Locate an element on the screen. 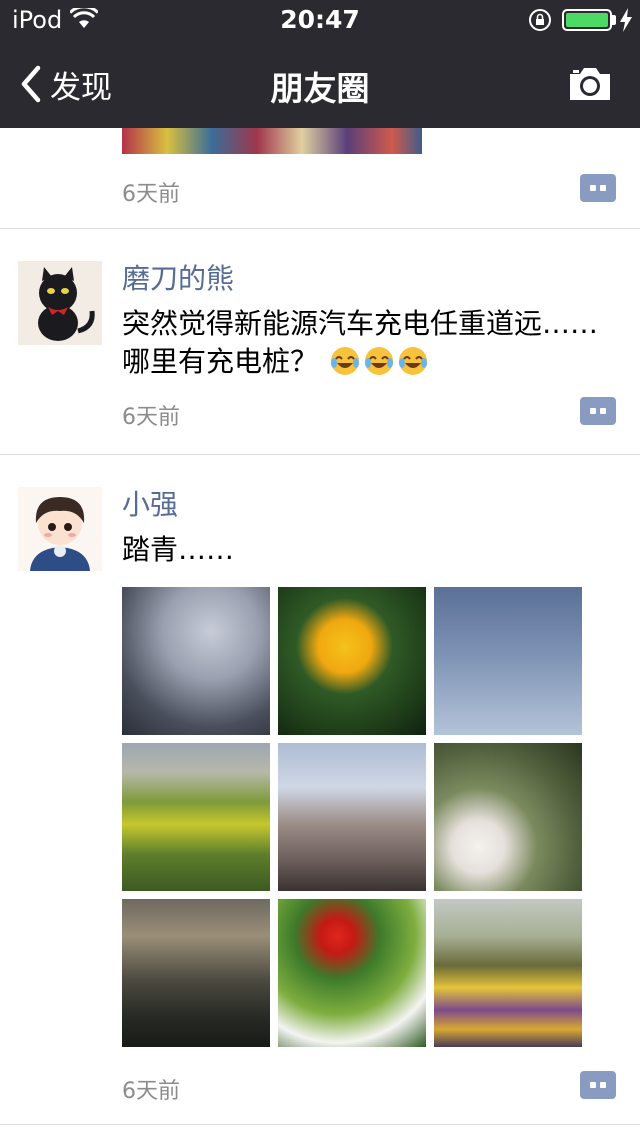  photo-yellow-poppy is located at coordinates (352, 661).